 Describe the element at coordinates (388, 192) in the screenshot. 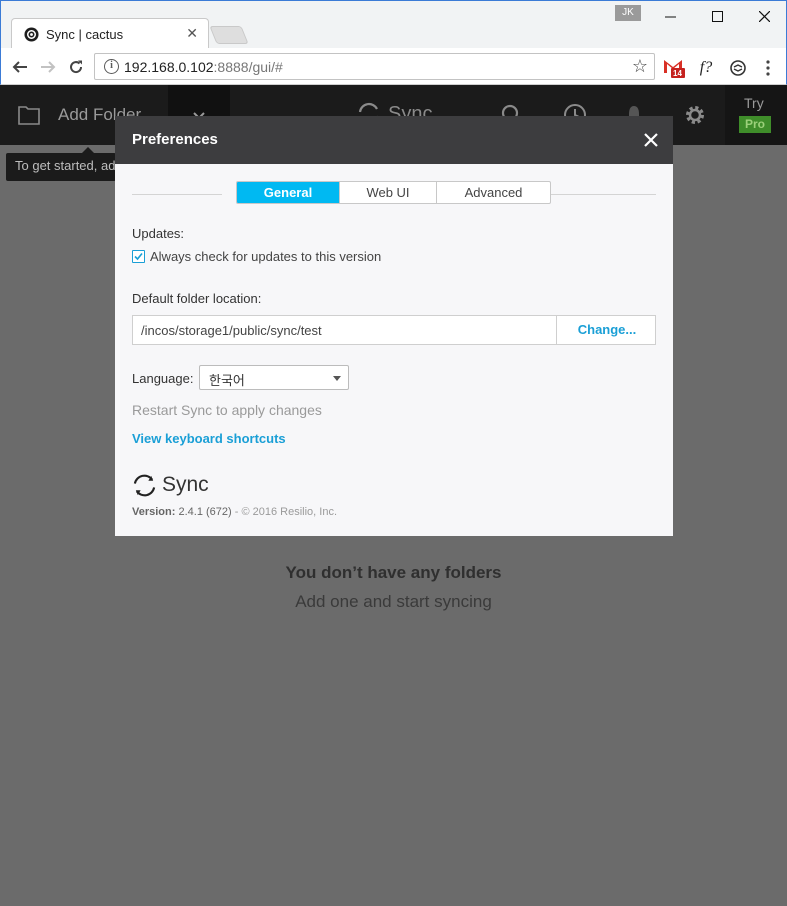

I see `tab-web-ui: Web UI` at that location.